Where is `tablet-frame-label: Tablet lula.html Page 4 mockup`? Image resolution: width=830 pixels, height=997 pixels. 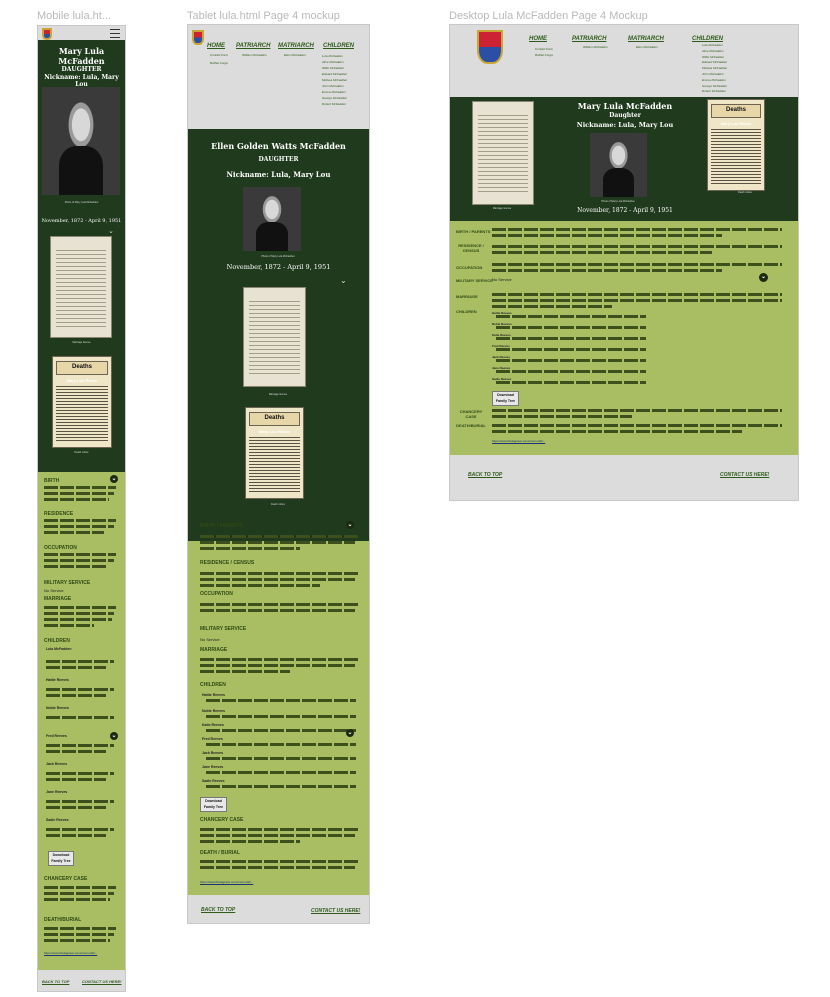 tablet-frame-label: Tablet lula.html Page 4 mockup is located at coordinates (263, 16).